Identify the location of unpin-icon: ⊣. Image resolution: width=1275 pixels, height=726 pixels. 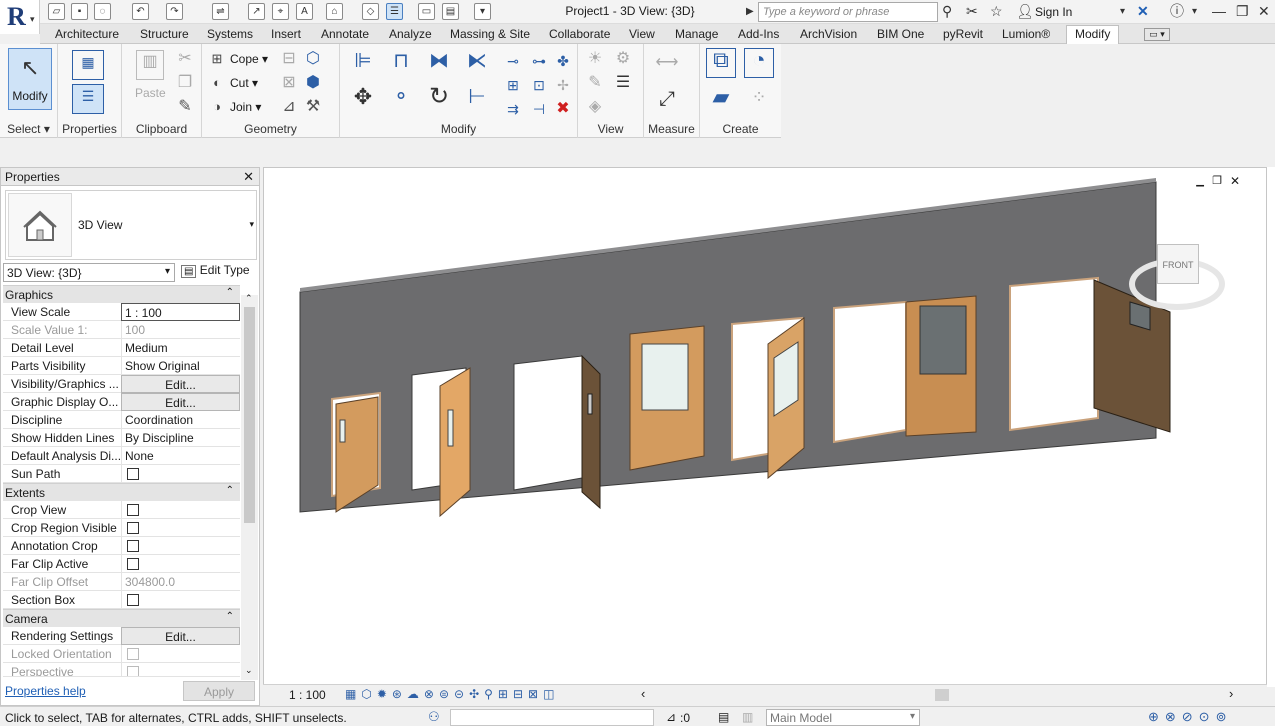
(539, 109).